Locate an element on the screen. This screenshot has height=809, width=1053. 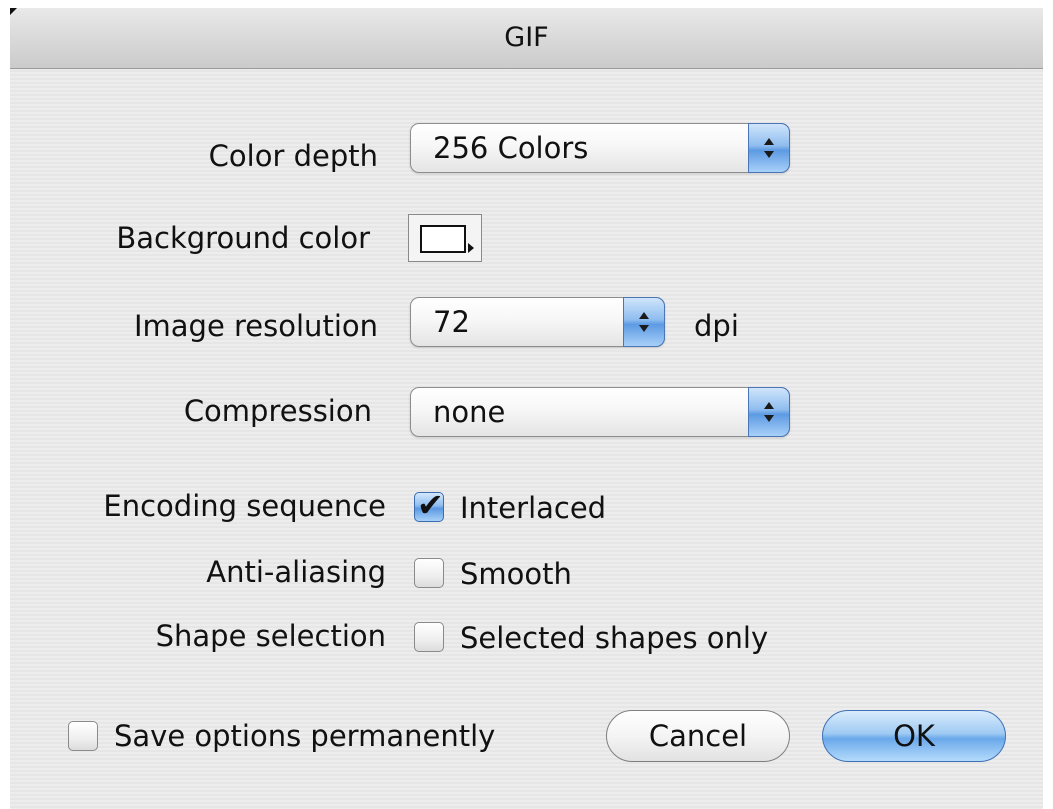
selected-shapes-label: Selected shapes only is located at coordinates (614, 638).